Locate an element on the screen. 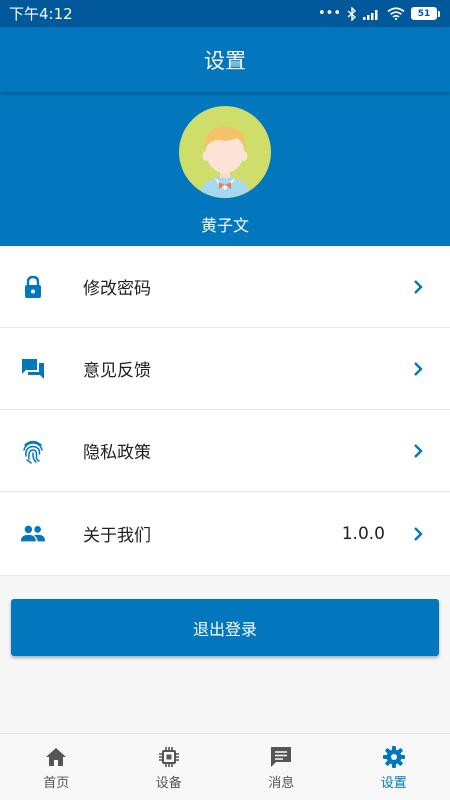 Image resolution: width=450 pixels, height=800 pixels. menu-item-about-us: 关于我们 1.0.0 is located at coordinates (225, 534).